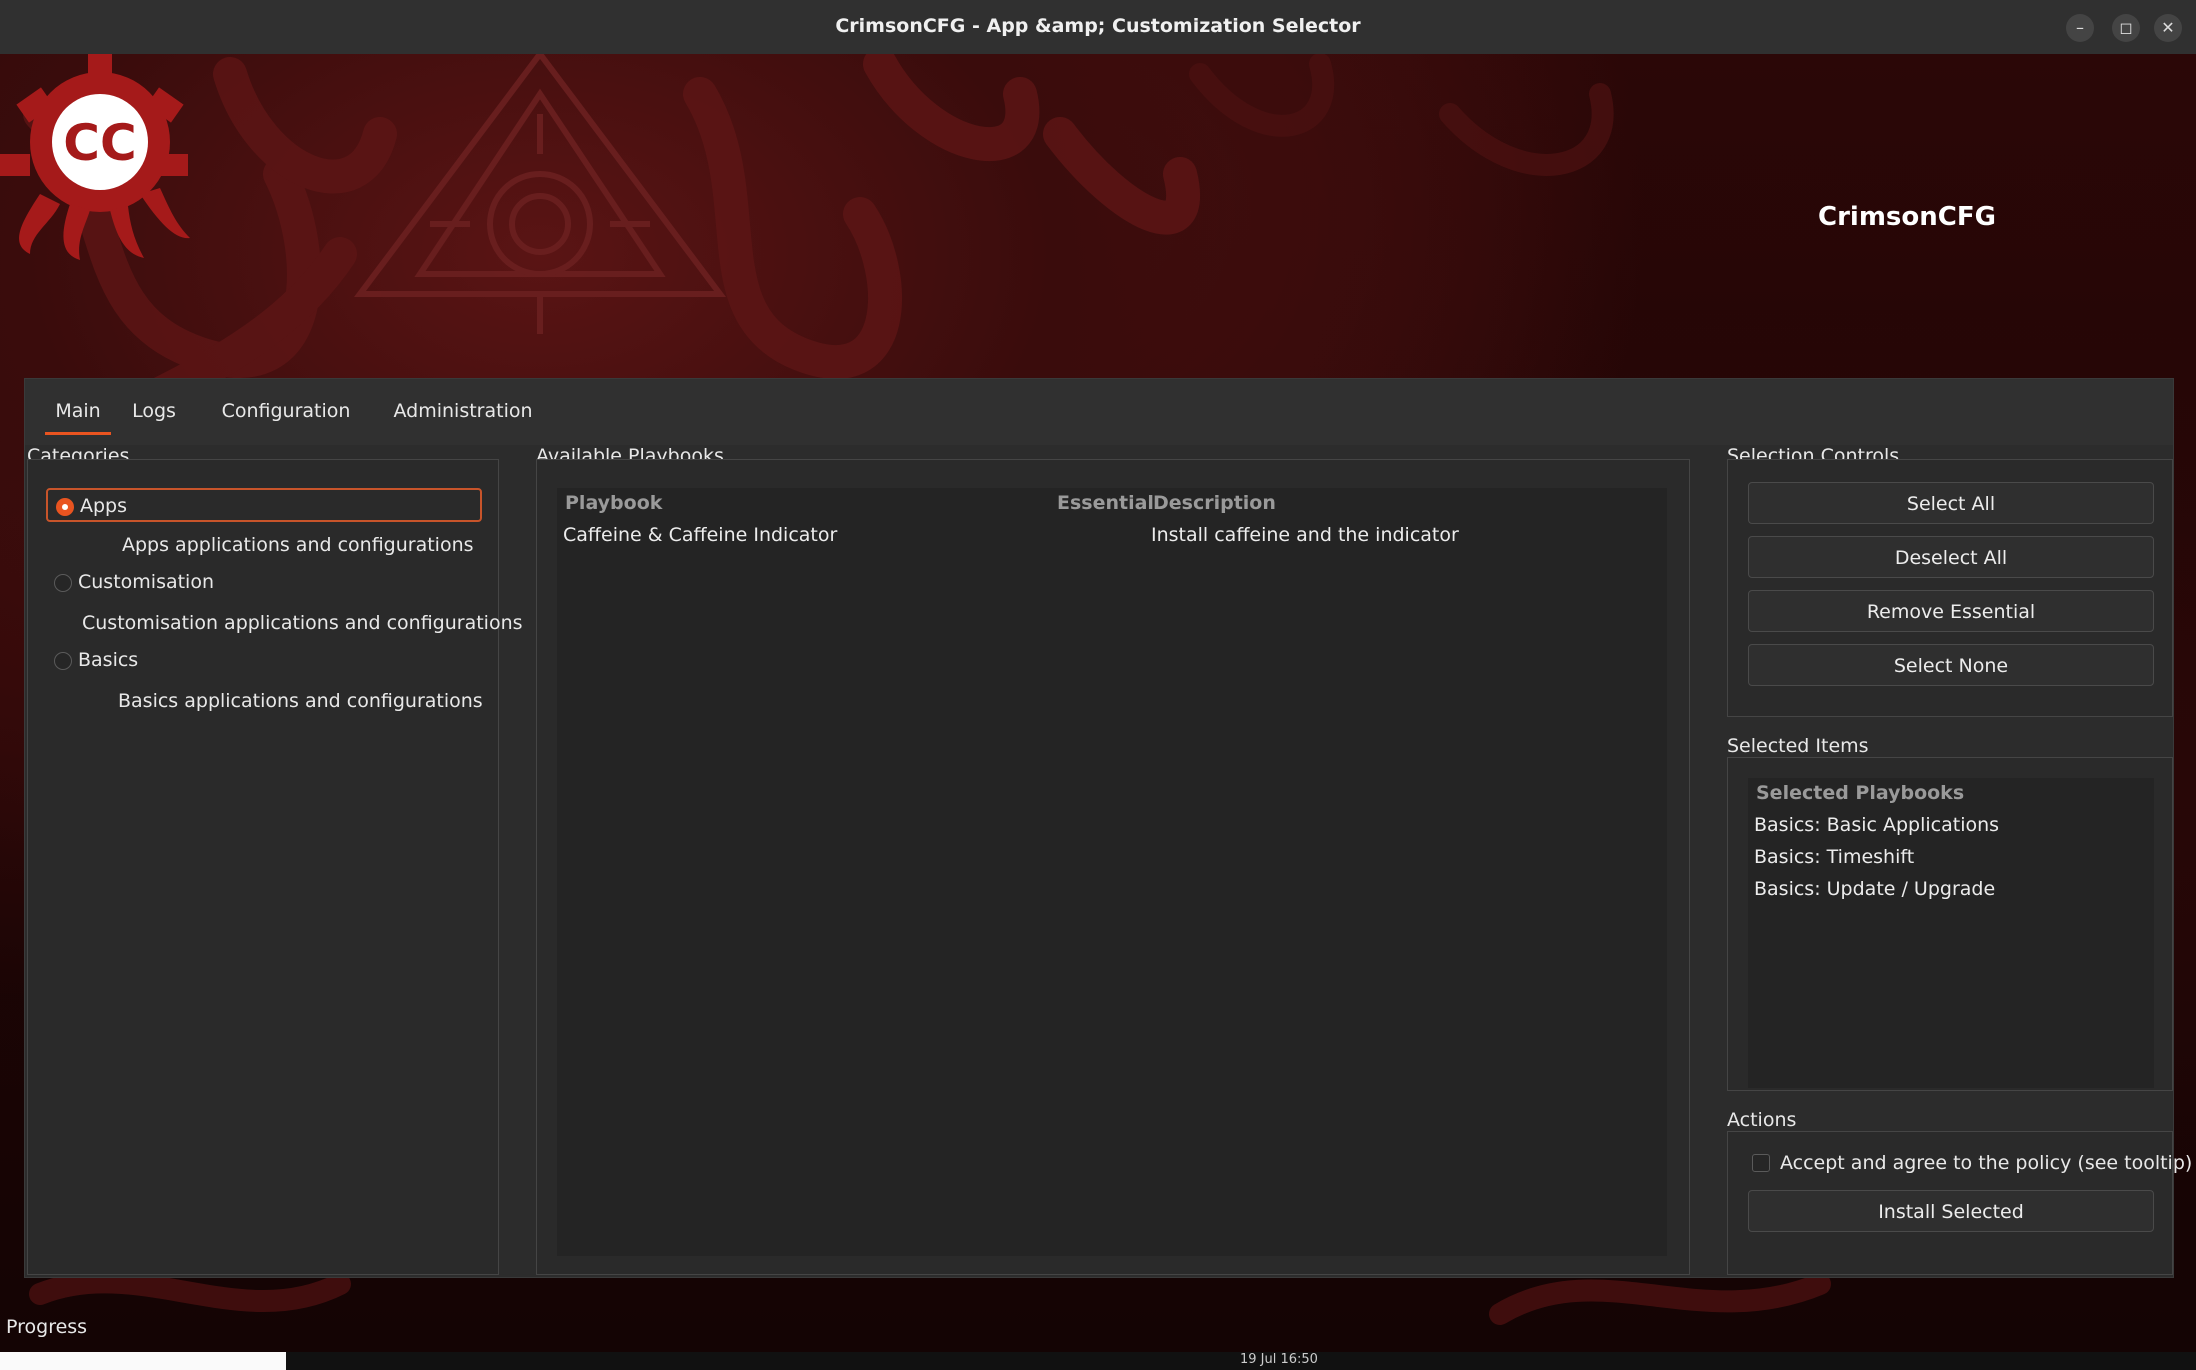 The height and width of the screenshot is (1370, 2196). I want to click on taskbar-window-preview, so click(143, 1361).